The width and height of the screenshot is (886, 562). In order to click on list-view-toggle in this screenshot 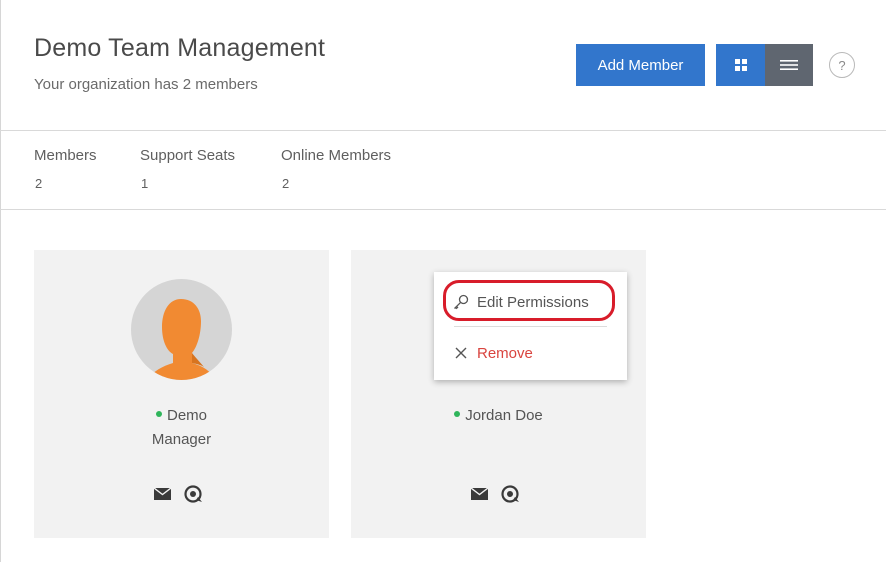, I will do `click(789, 65)`.